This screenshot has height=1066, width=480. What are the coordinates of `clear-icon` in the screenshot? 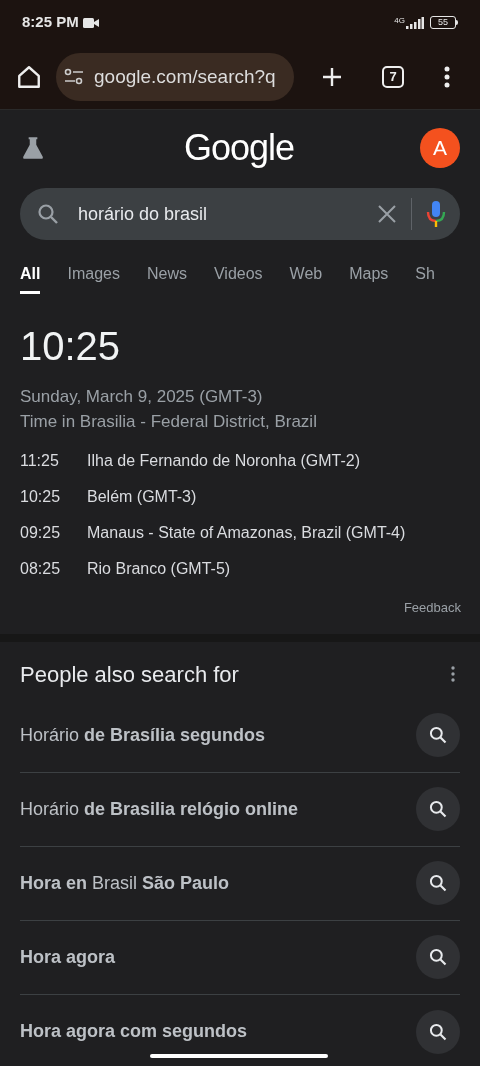 It's located at (387, 214).